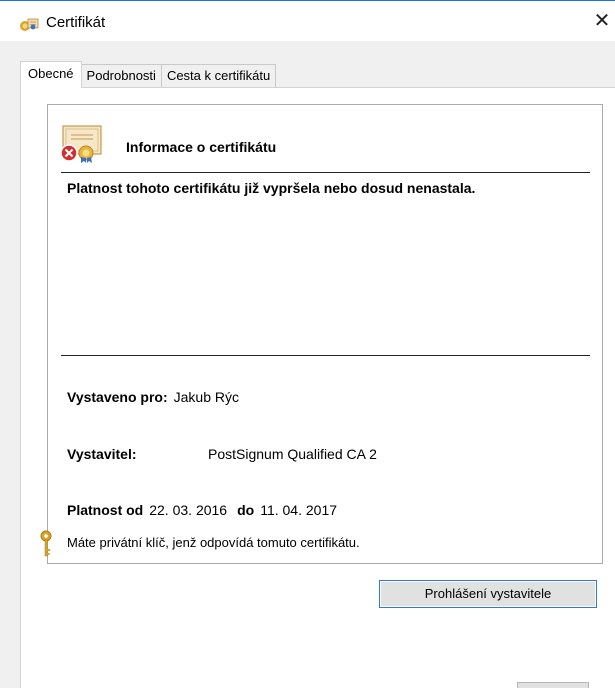 The width and height of the screenshot is (615, 688). Describe the element at coordinates (29, 24) in the screenshot. I see `certificate-icon` at that location.